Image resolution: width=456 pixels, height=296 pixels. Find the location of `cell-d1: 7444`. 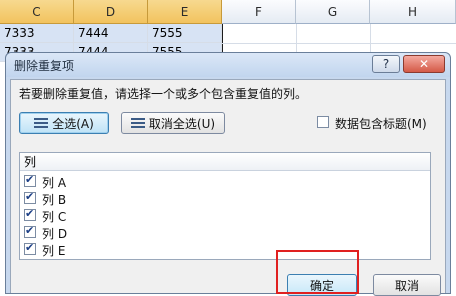

cell-d1: 7444 is located at coordinates (111, 33).